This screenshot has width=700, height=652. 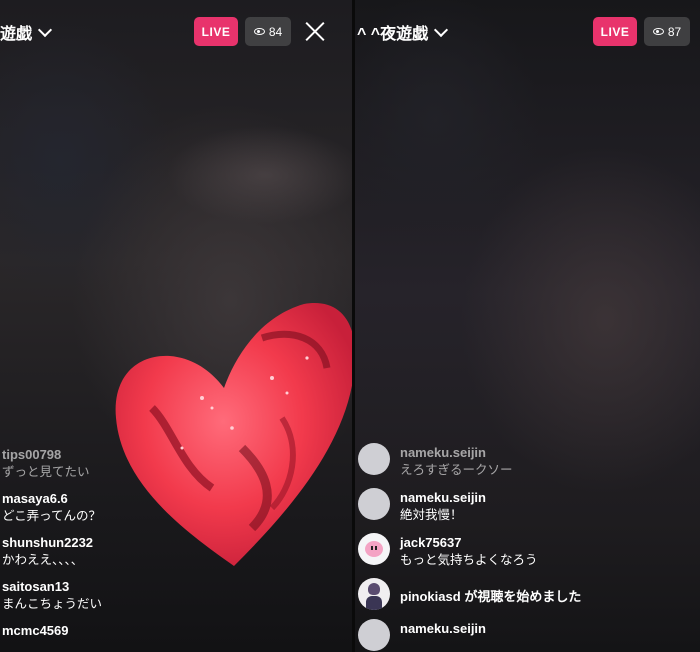 I want to click on comment-item: shunshun2232 かわええ、、、、, so click(x=132, y=551).